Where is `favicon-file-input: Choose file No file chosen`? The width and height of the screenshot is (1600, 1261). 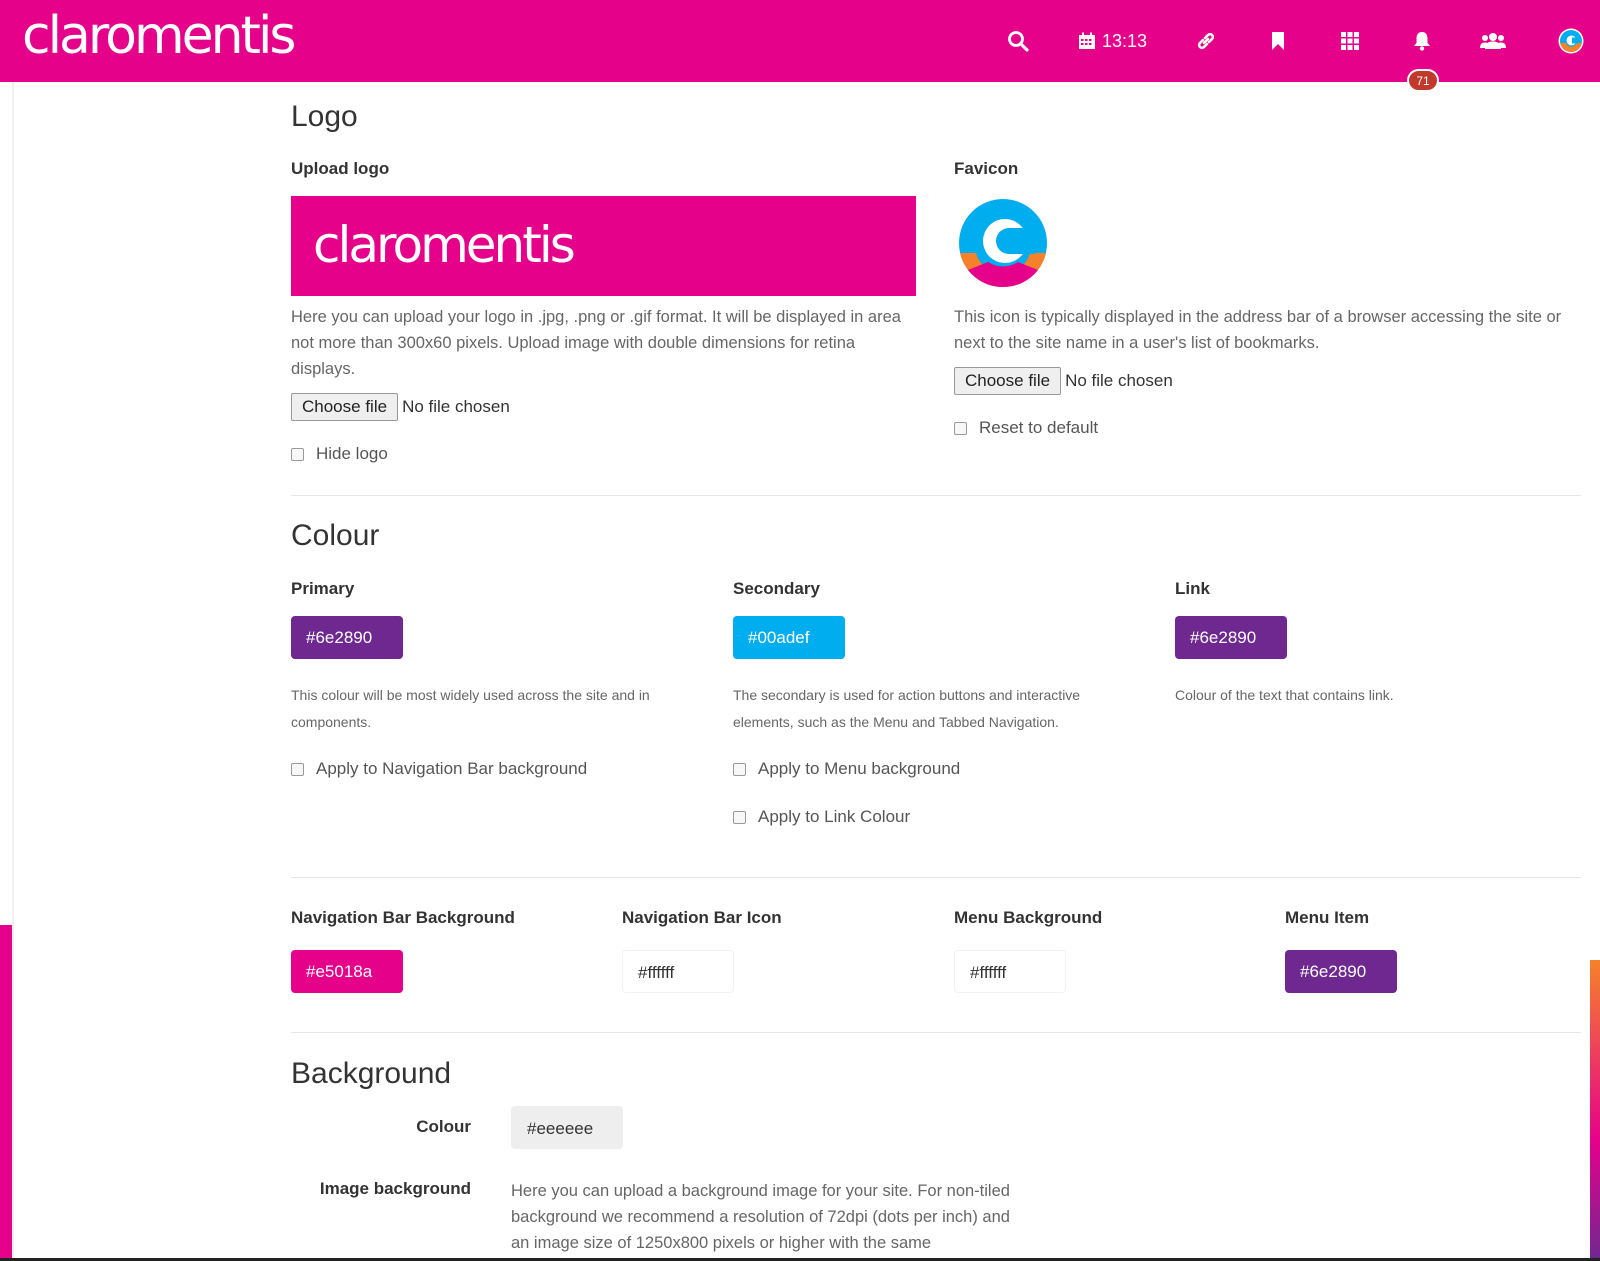 favicon-file-input: Choose file No file chosen is located at coordinates (1063, 381).